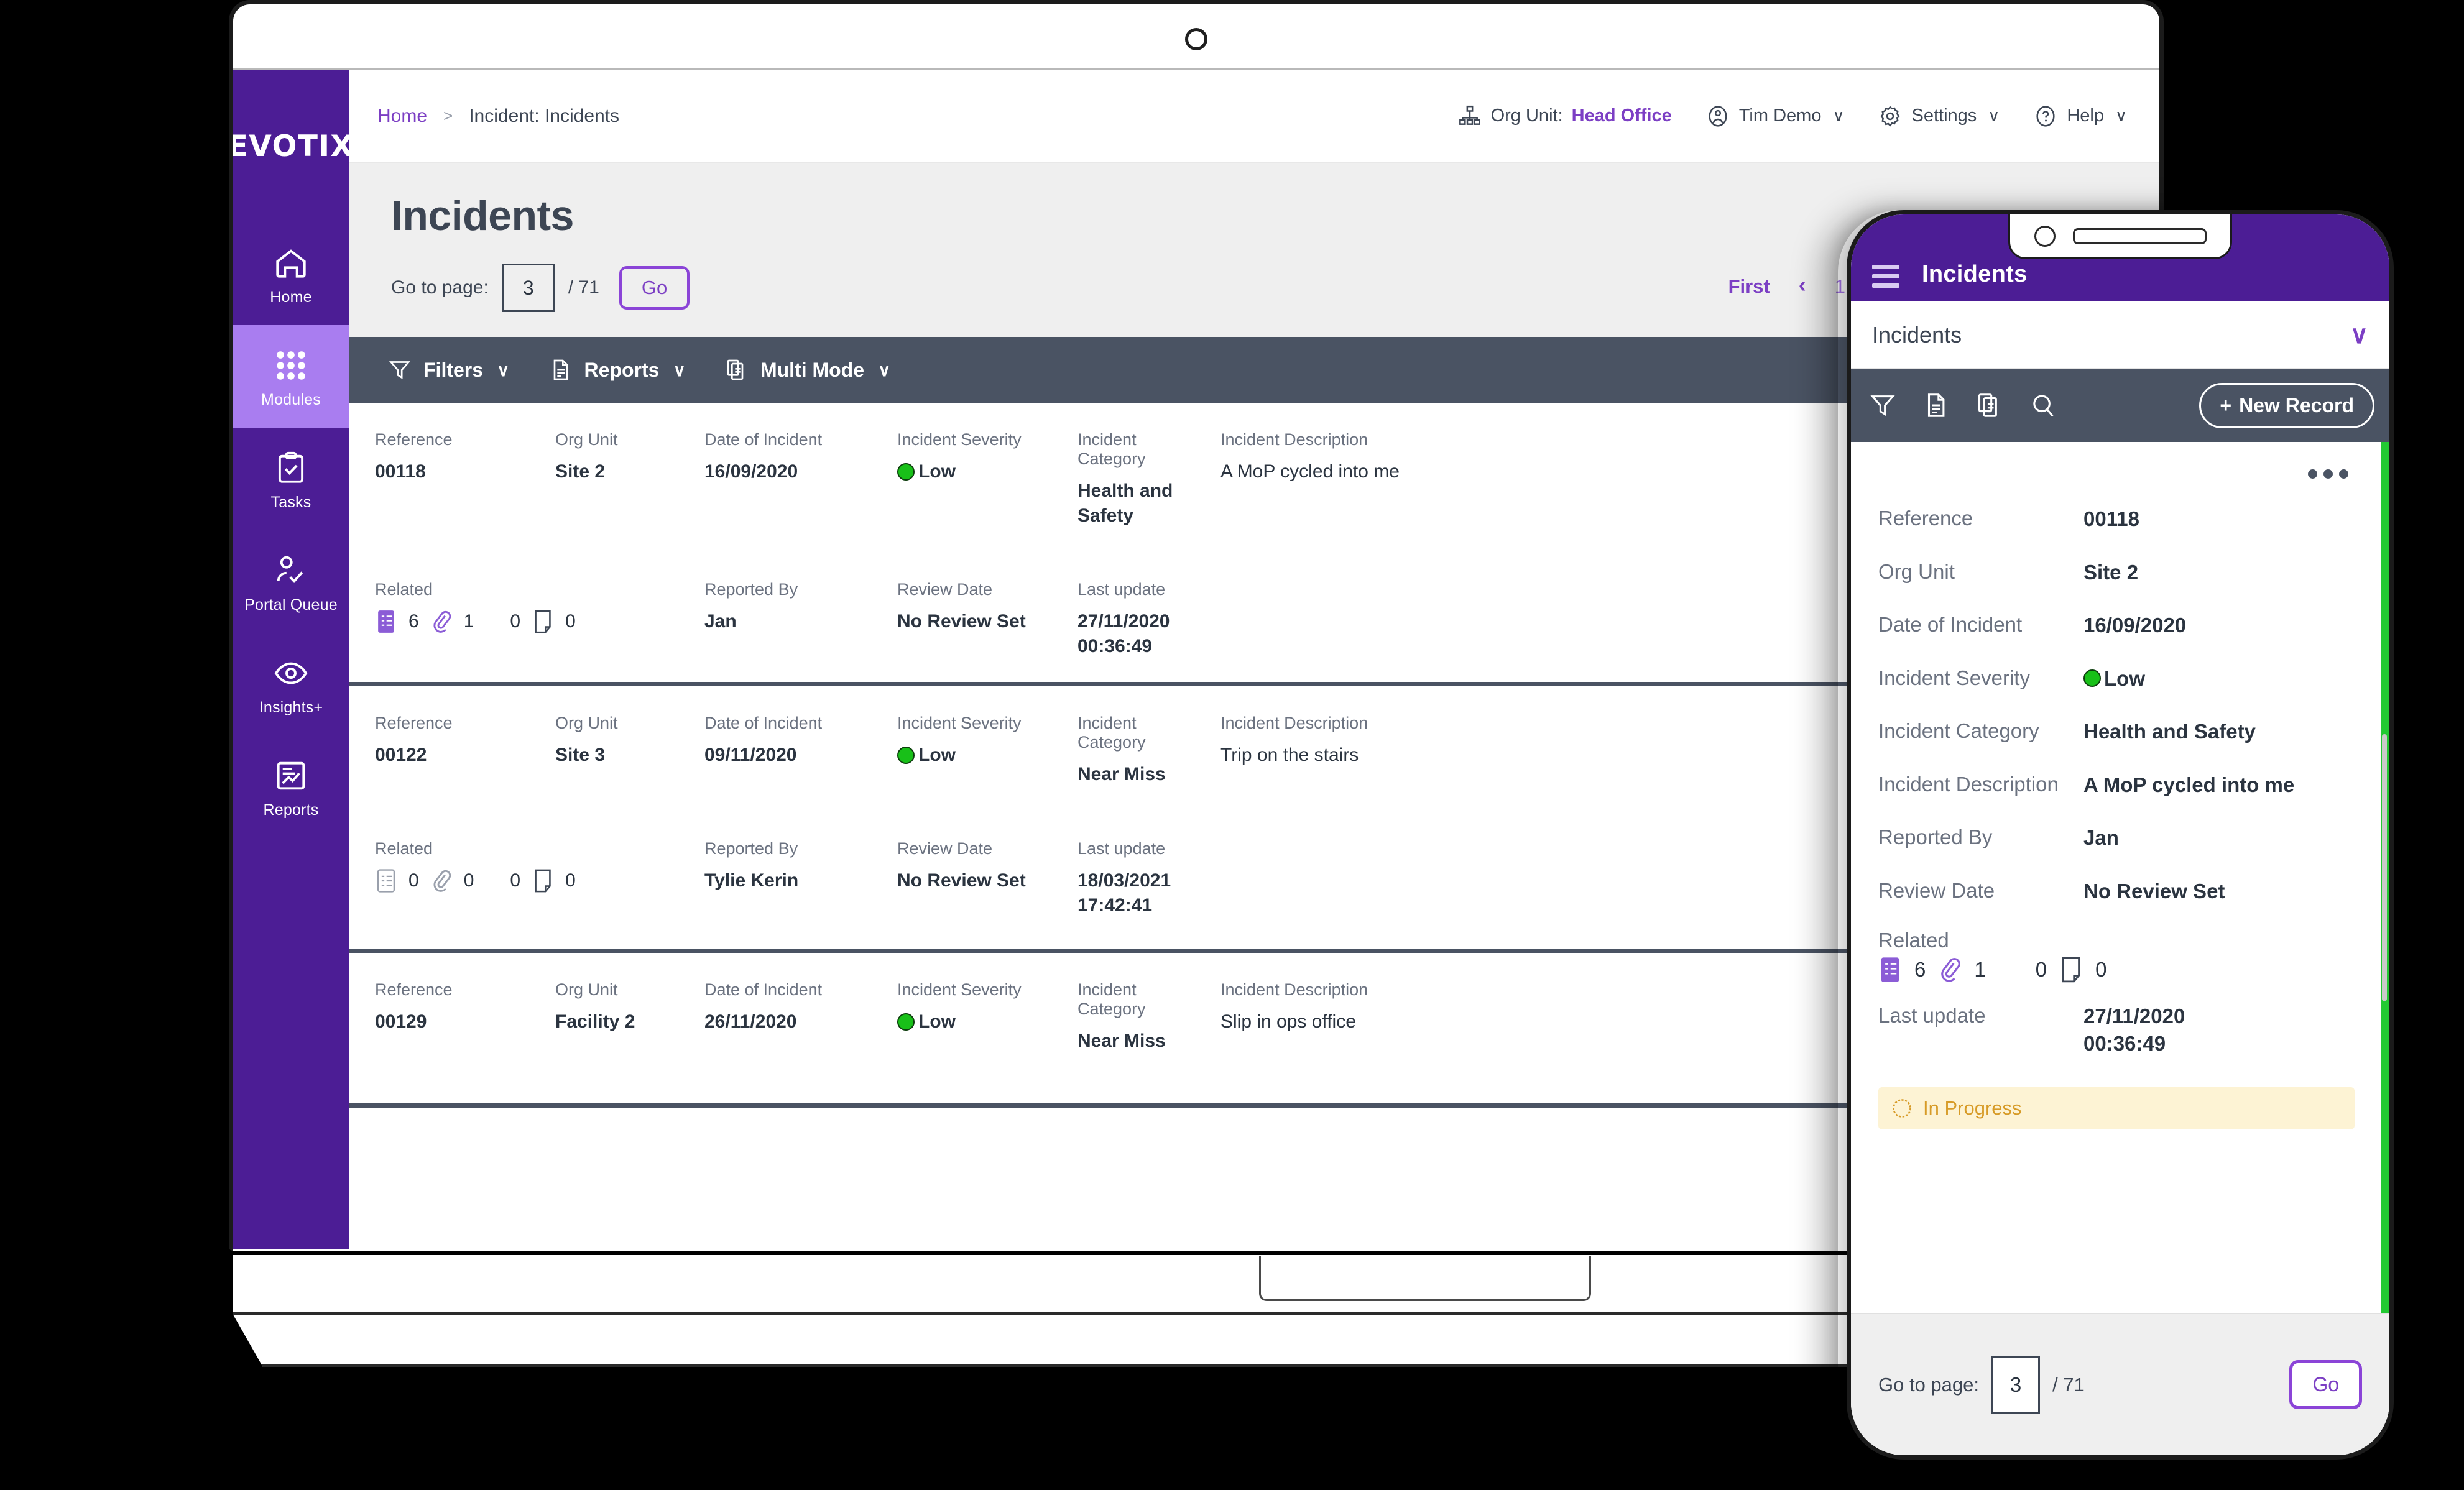 The width and height of the screenshot is (2464, 1490). I want to click on value-last-update-date: 18/03/2021, so click(1124, 881).